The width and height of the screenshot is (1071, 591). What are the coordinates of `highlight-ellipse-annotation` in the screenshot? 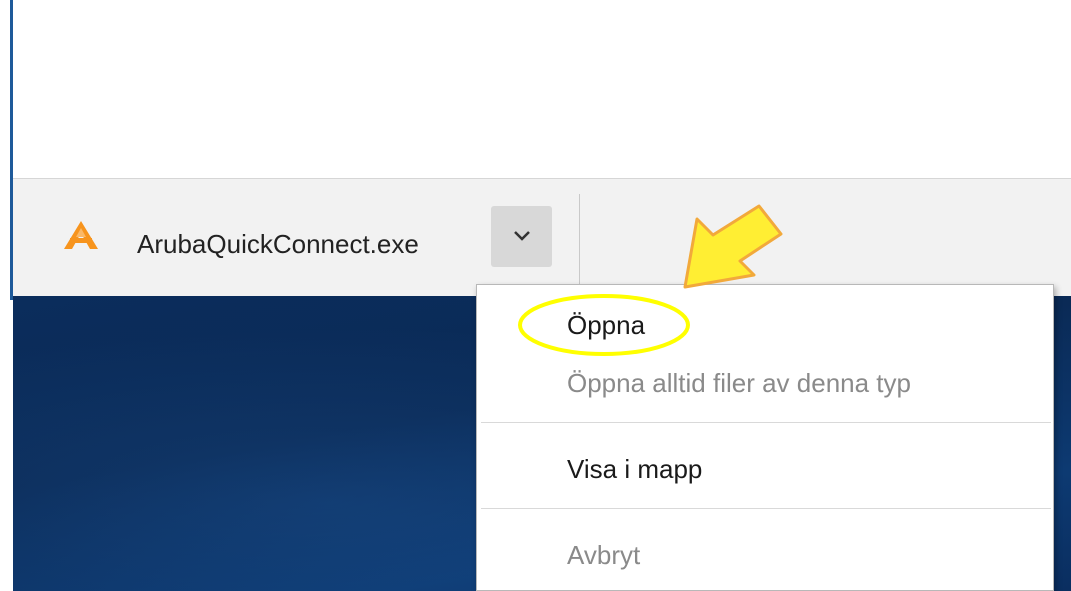 It's located at (604, 325).